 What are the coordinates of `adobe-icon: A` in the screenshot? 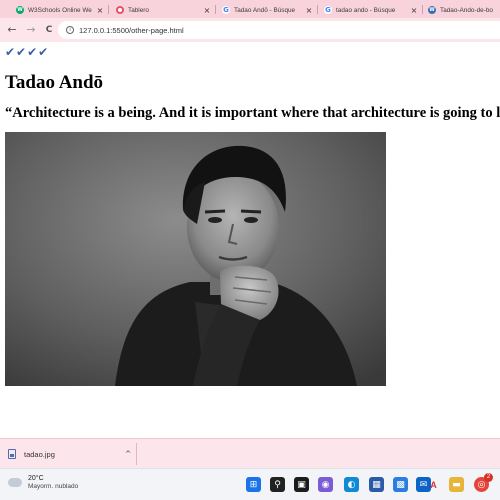 It's located at (433, 484).